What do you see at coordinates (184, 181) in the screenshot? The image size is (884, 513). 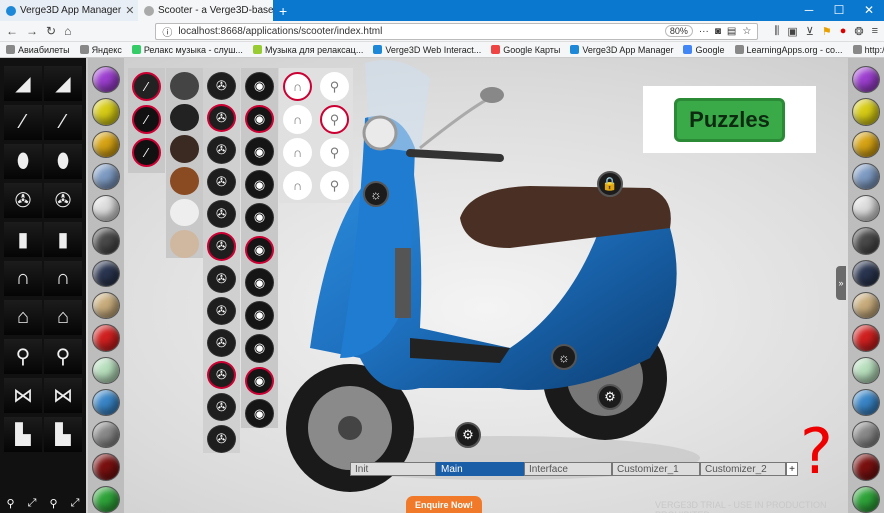 I see `seat-brown-swatch` at bounding box center [184, 181].